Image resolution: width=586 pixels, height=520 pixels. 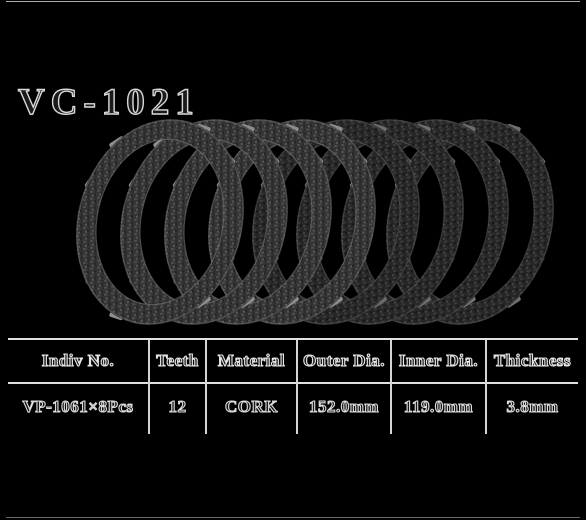 What do you see at coordinates (251, 406) in the screenshot?
I see `table-cell-material: CORK` at bounding box center [251, 406].